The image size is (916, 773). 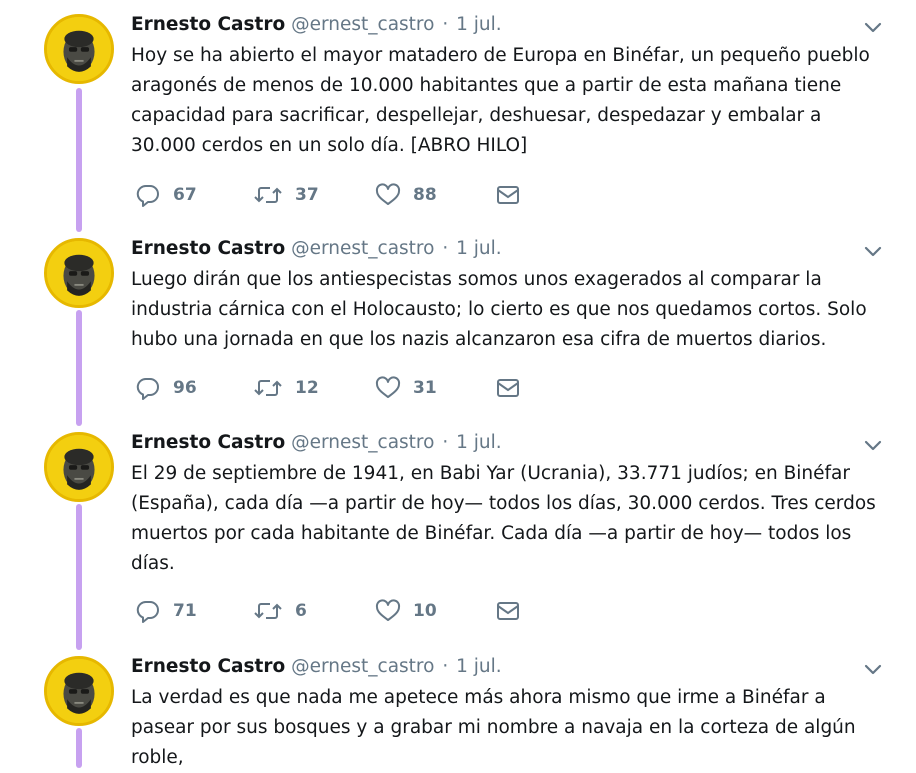 What do you see at coordinates (166, 195) in the screenshot?
I see `reply-button: 67` at bounding box center [166, 195].